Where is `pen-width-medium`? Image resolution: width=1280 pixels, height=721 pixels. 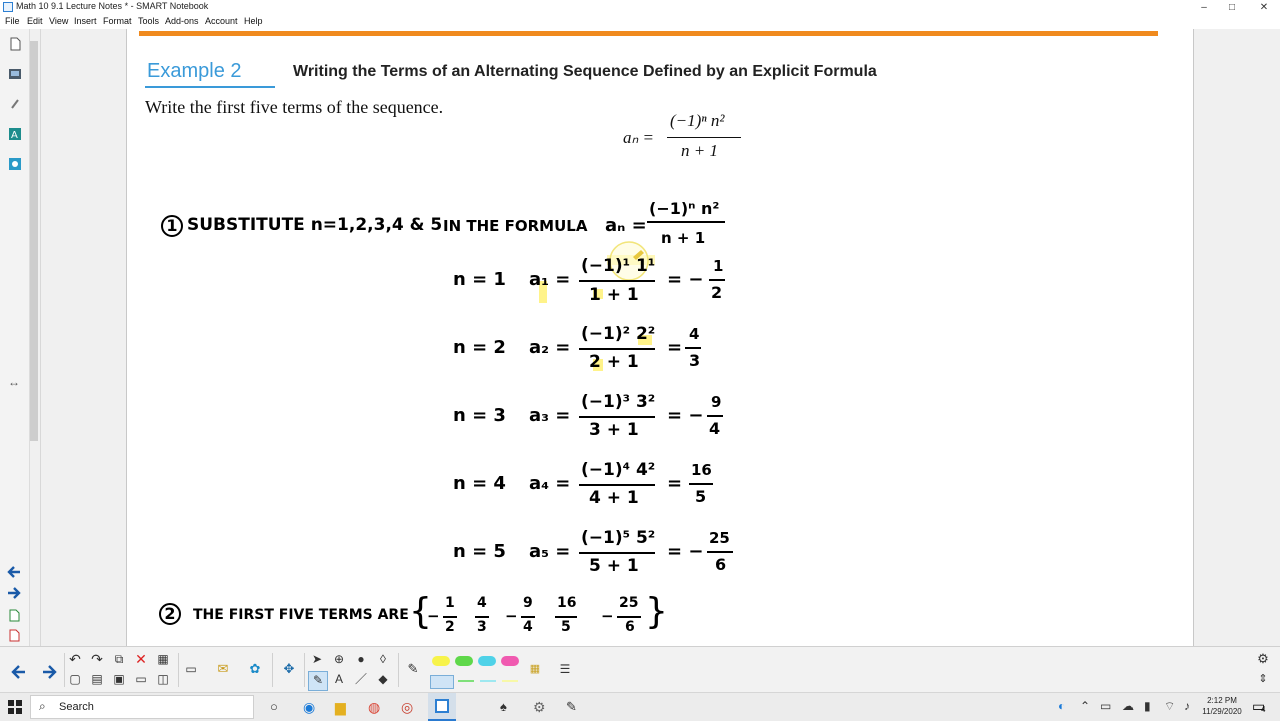 pen-width-medium is located at coordinates (466, 681).